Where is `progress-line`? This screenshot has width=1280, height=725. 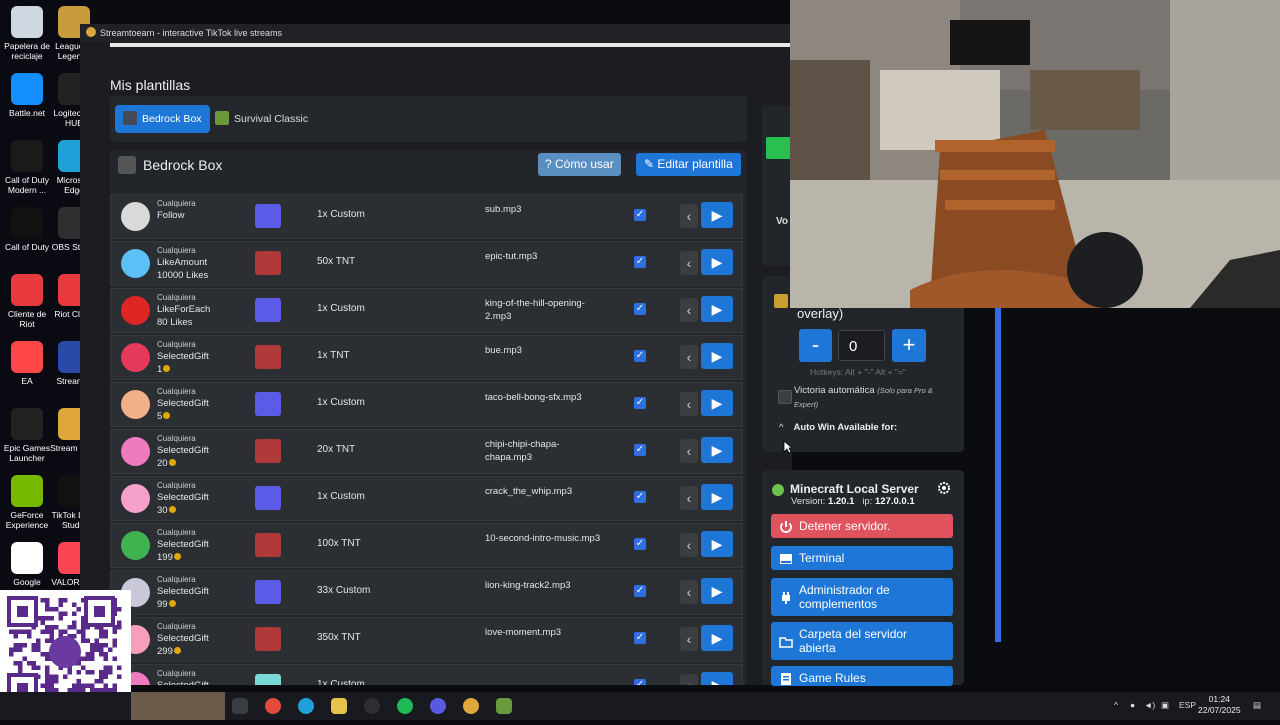
progress-line is located at coordinates (451, 45).